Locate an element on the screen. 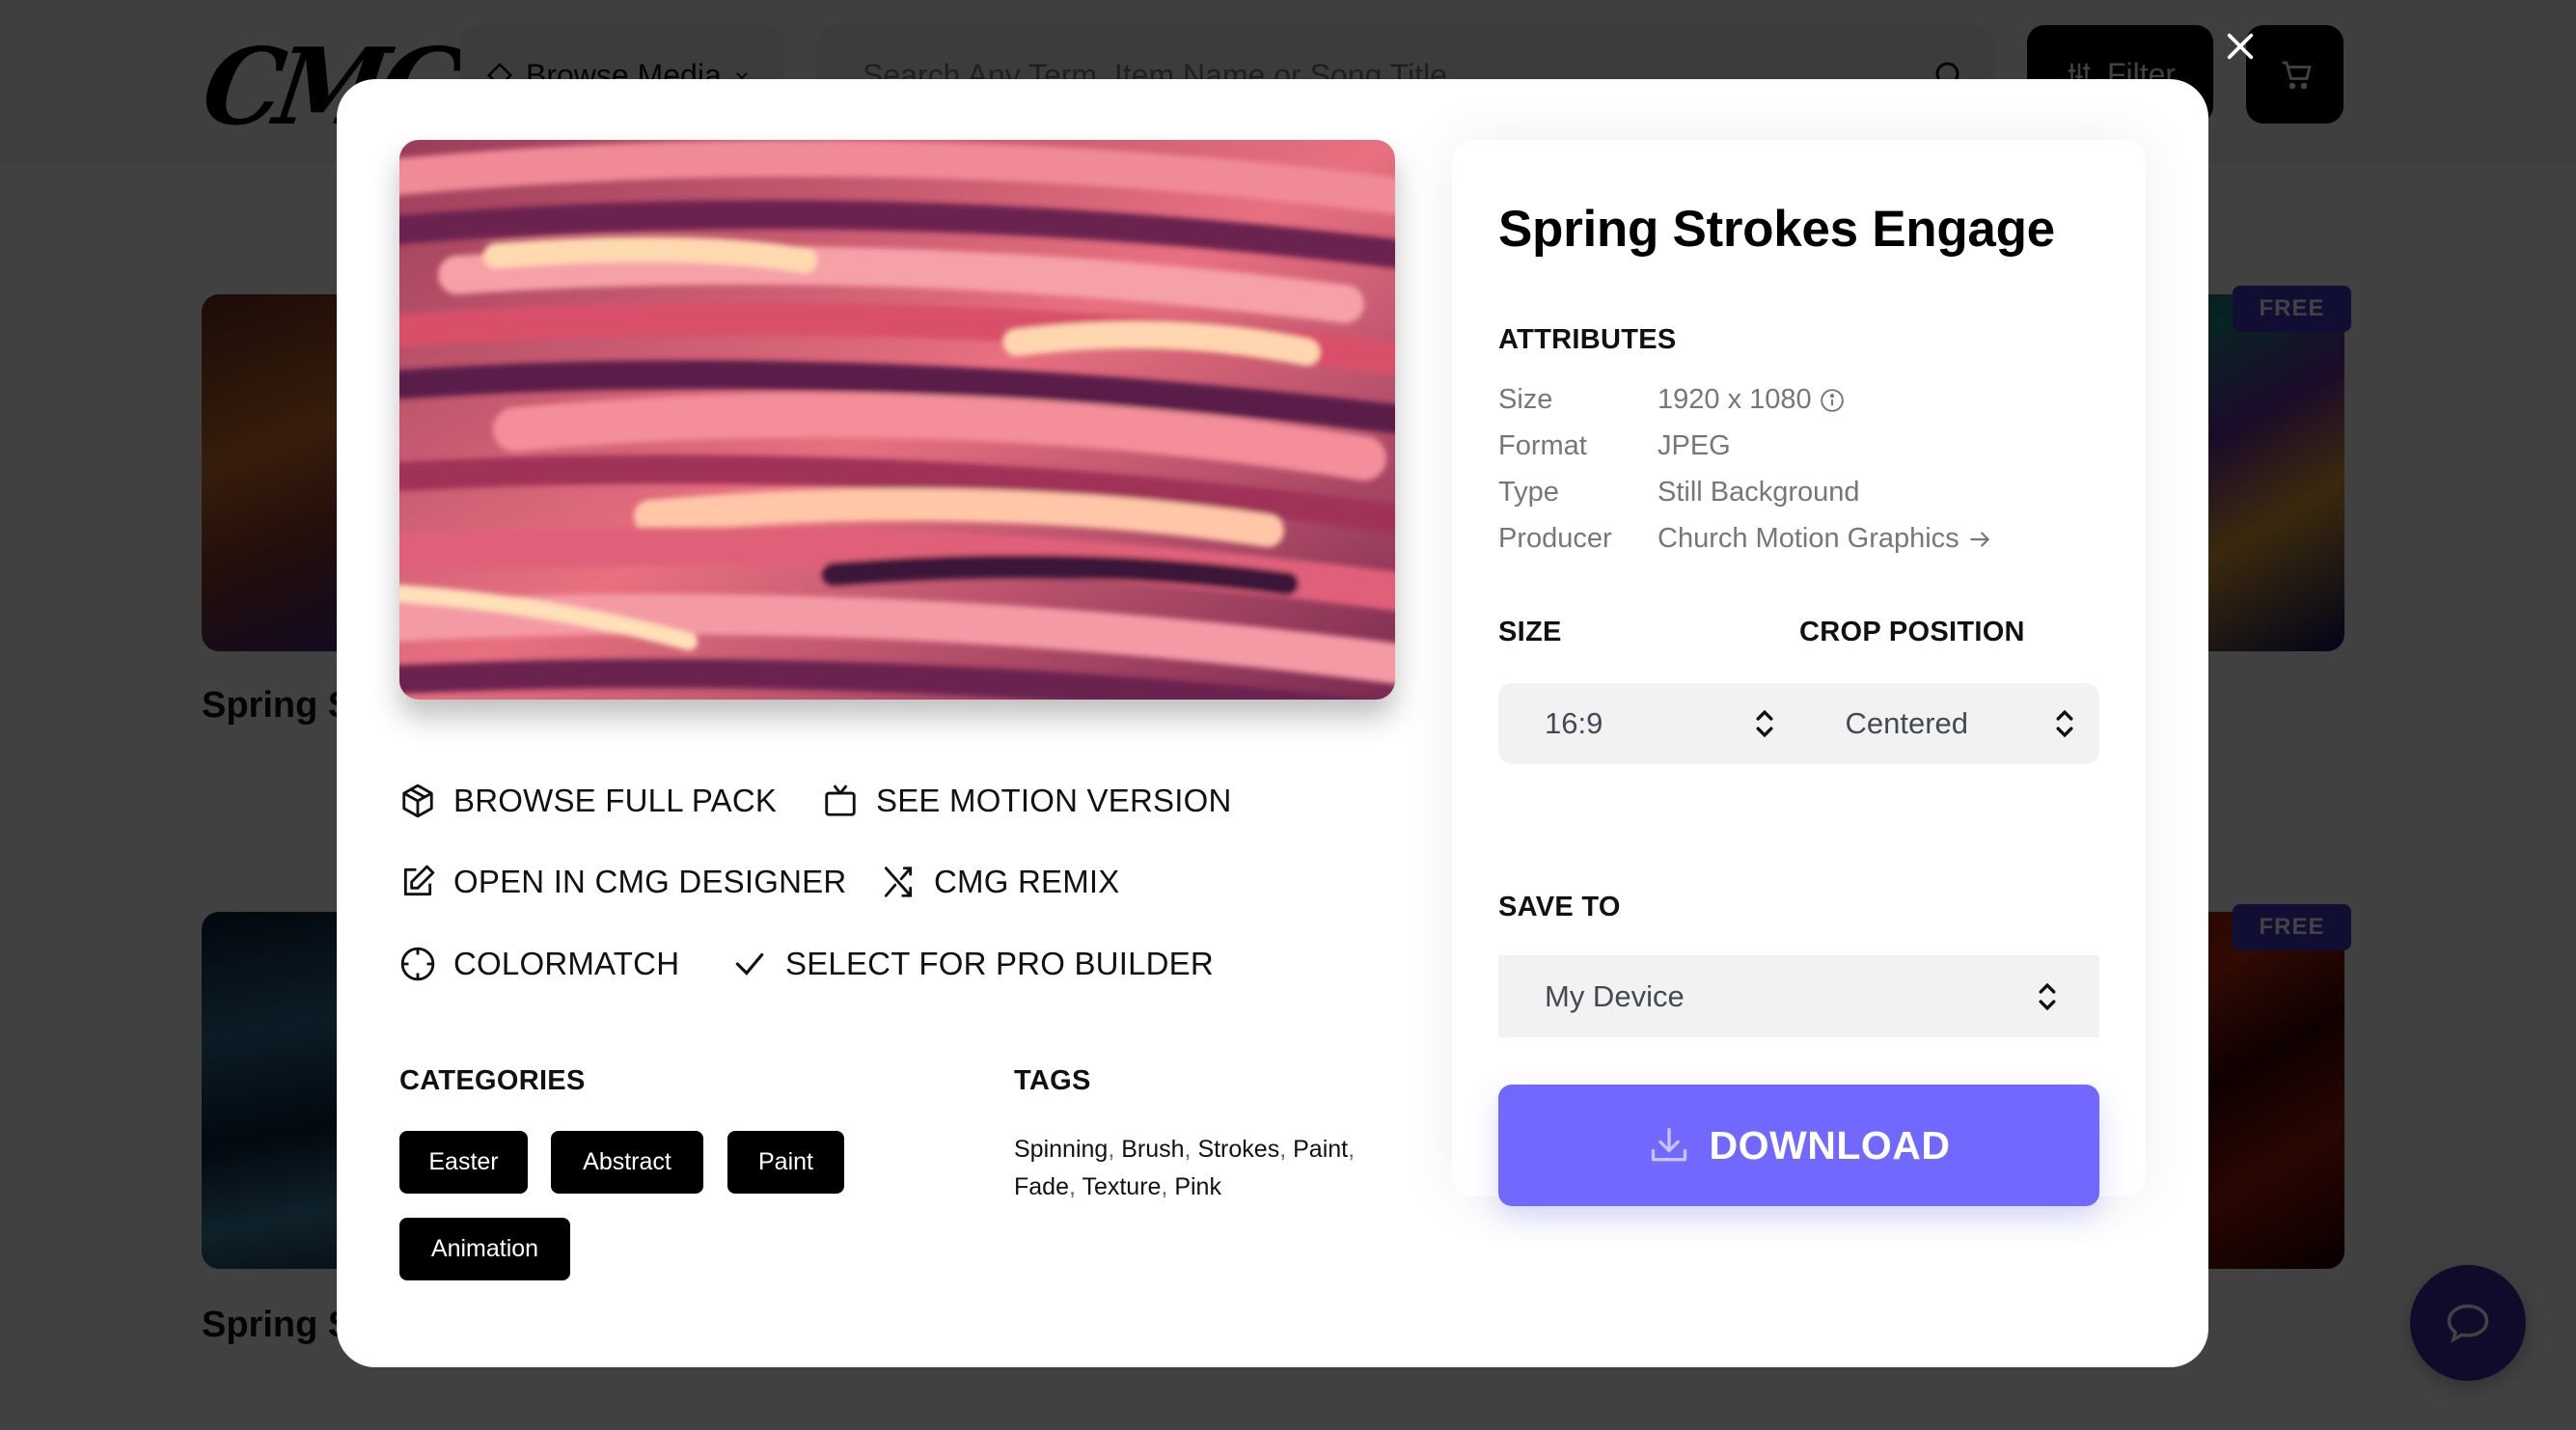  colormatch-link: COLORMATCH is located at coordinates (539, 964).